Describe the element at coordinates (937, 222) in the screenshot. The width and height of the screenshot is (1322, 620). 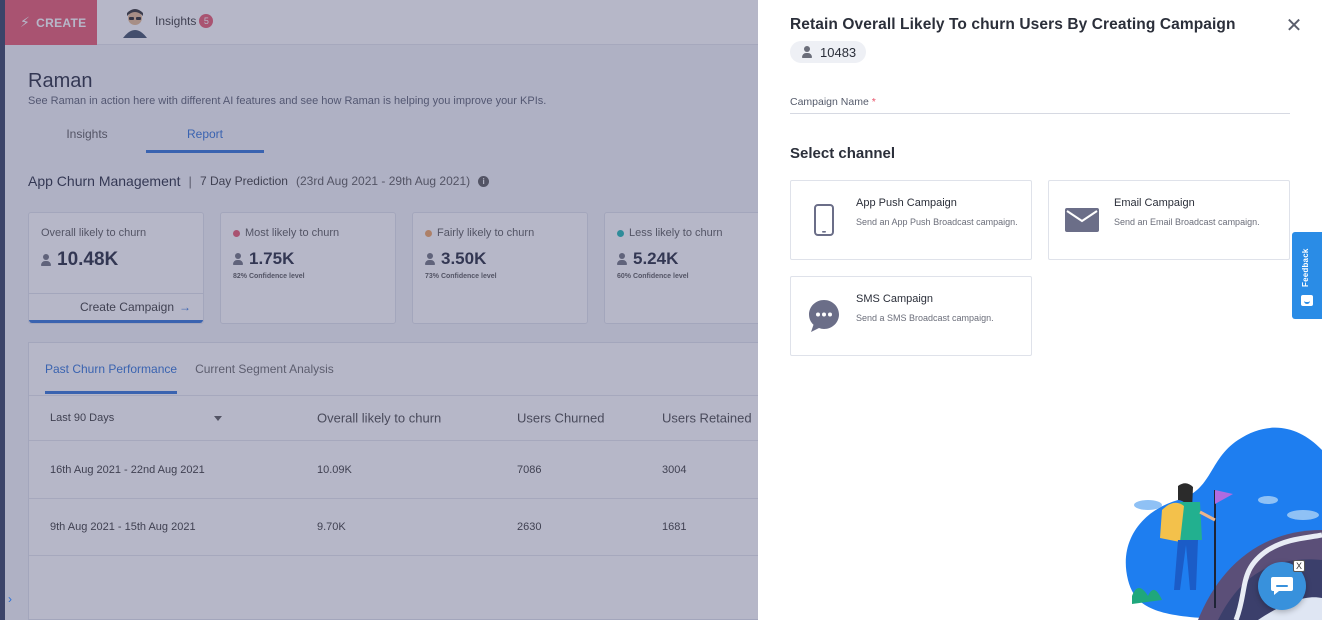
I see `channel-description: Send an App Push Broadcast campaign.` at that location.